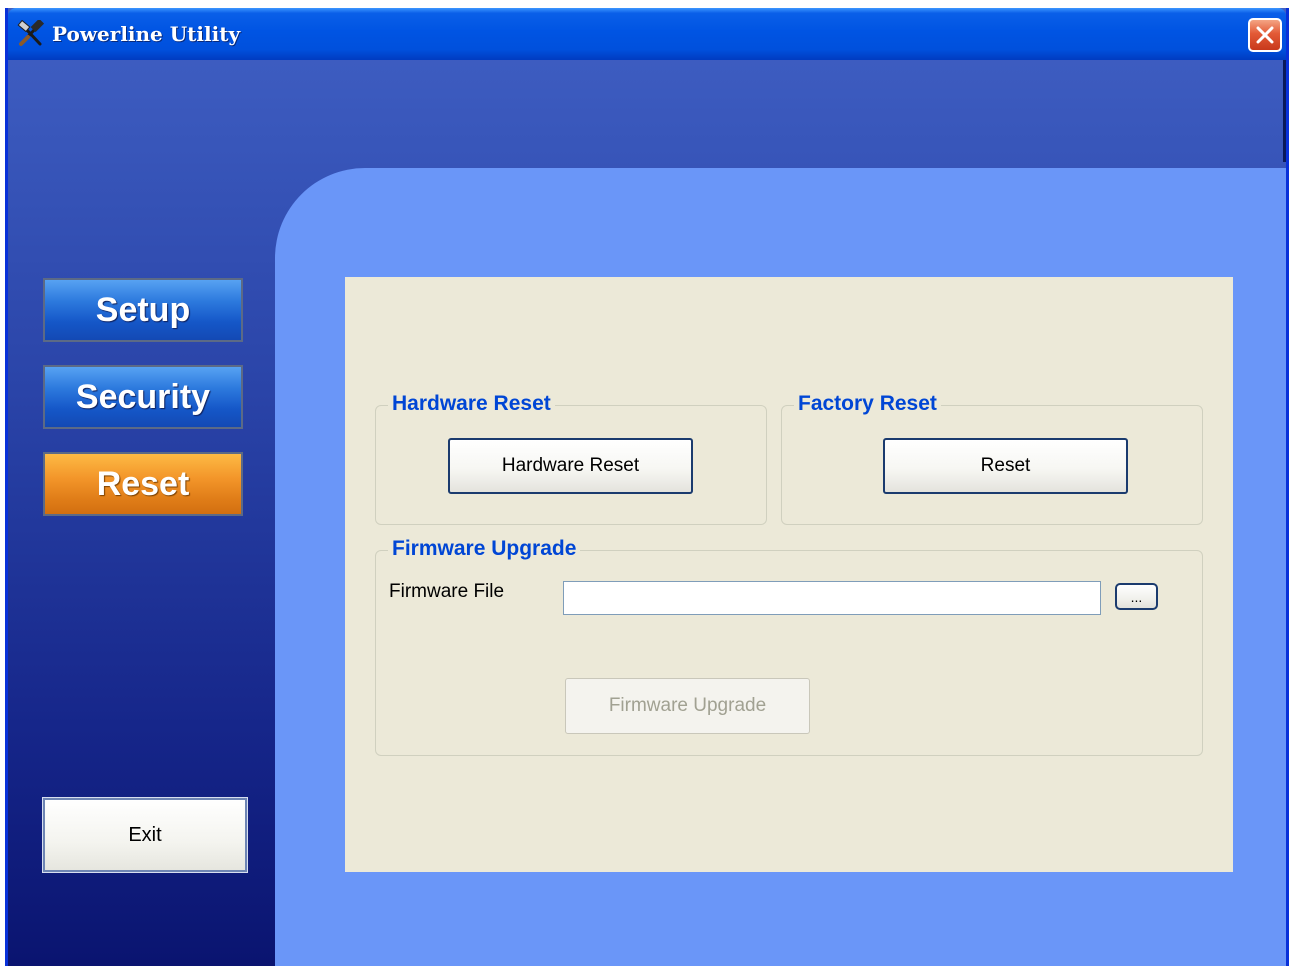  I want to click on window-edge, so click(1284, 111).